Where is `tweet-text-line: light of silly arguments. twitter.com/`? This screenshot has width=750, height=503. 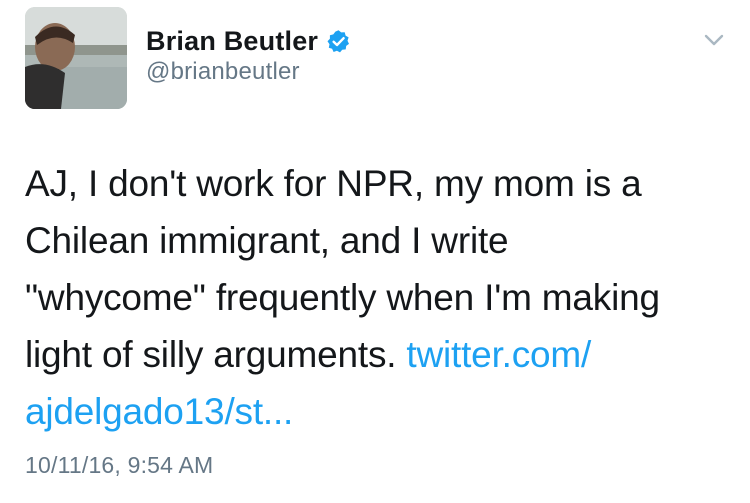
tweet-text-line: light of silly arguments. twitter.com/ is located at coordinates (381, 354).